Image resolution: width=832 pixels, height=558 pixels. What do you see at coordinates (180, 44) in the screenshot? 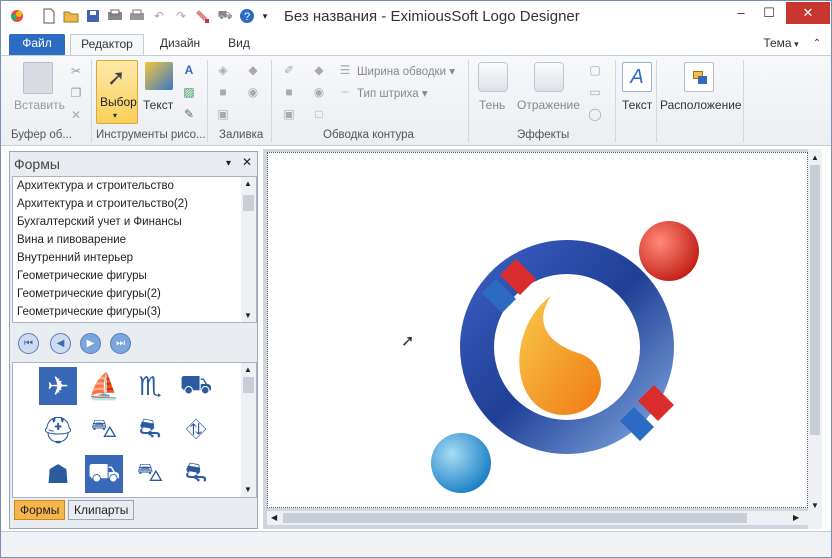
I see `tab-design: Дизайн` at bounding box center [180, 44].